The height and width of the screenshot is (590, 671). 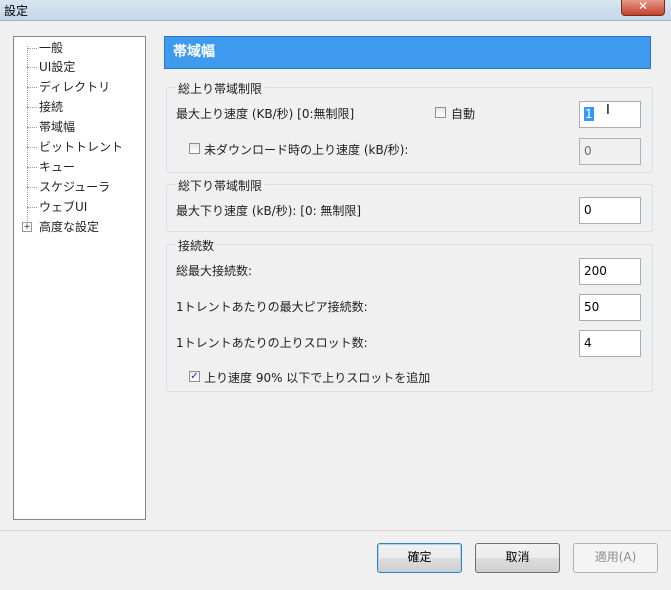 I want to click on tree-item-label: 高度な設定, so click(x=69, y=227).